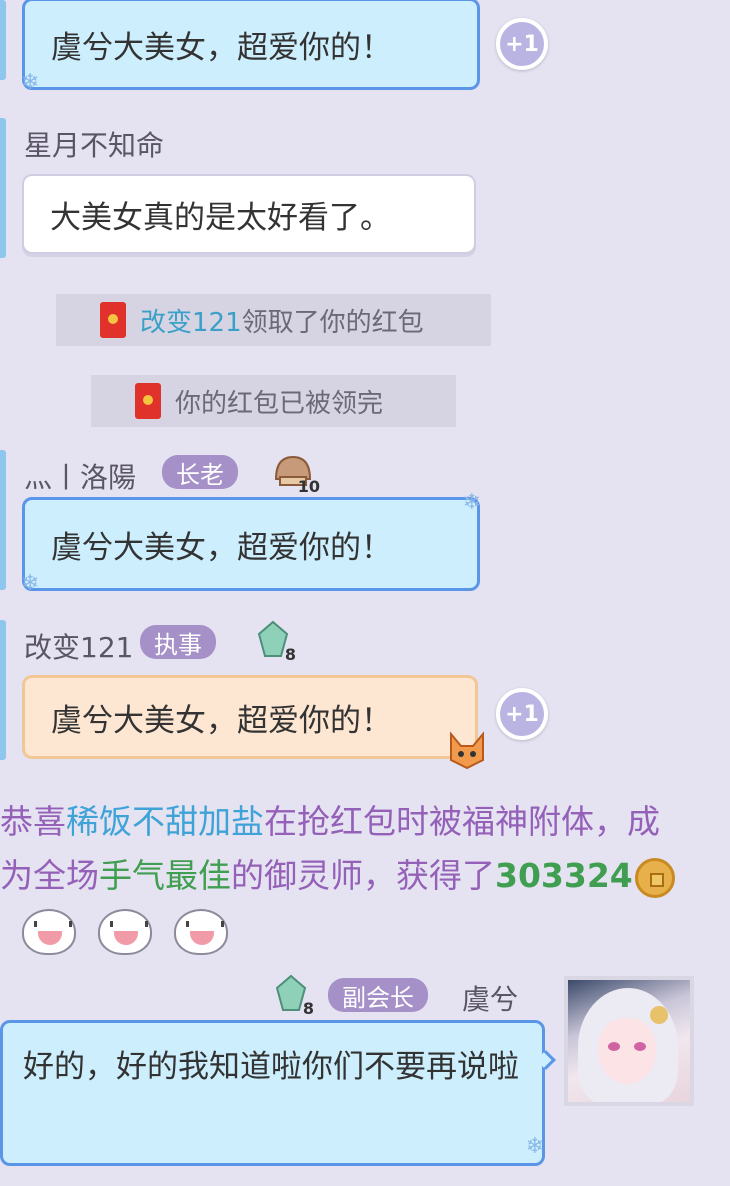 The height and width of the screenshot is (1186, 730). Describe the element at coordinates (278, 1093) in the screenshot. I see `chat-bubble: 好的，好的我知道啦你们不要再说啦 ❄` at that location.